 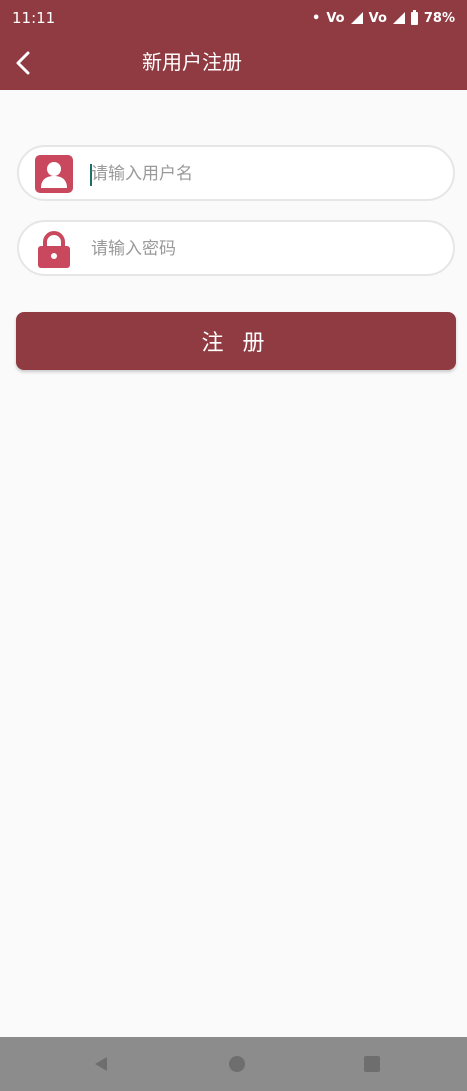 I want to click on username-field, so click(x=236, y=173).